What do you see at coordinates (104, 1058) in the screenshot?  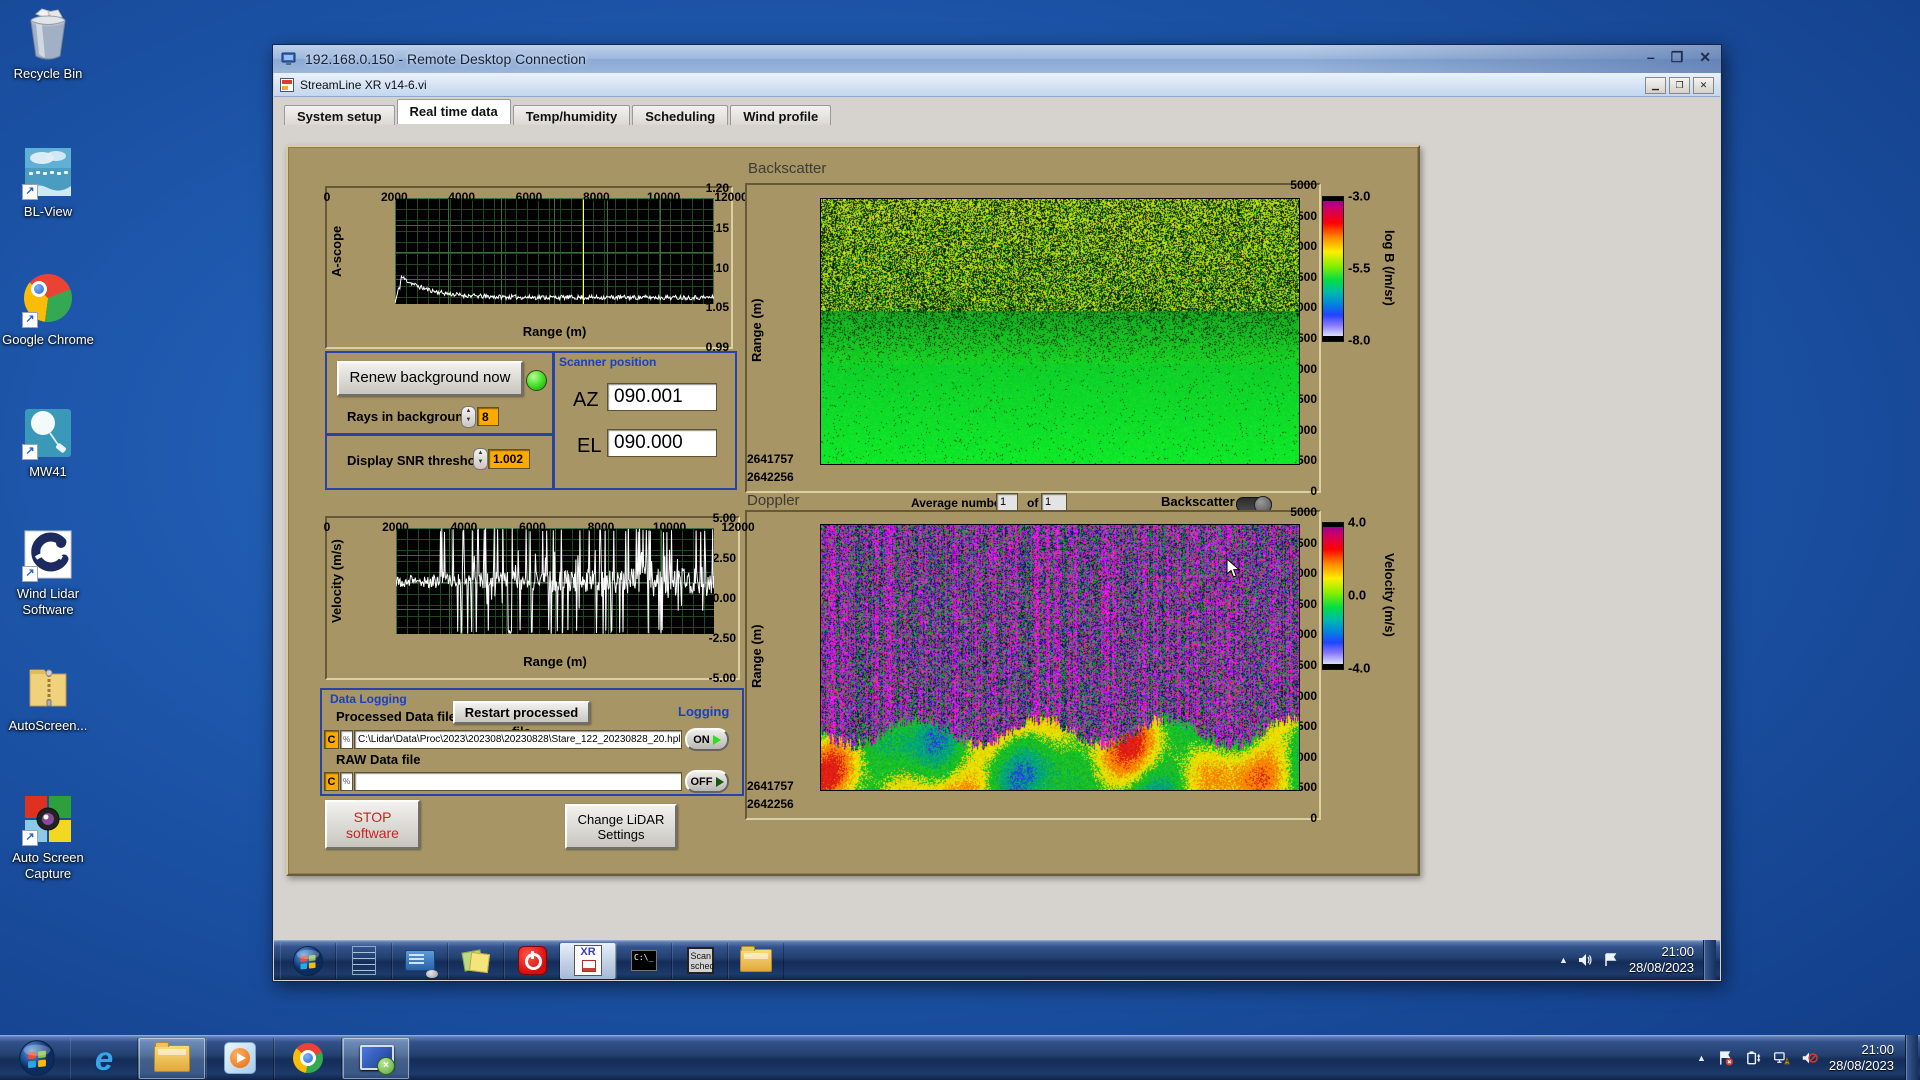 I see `host-taskbar-internet-explorer: e` at bounding box center [104, 1058].